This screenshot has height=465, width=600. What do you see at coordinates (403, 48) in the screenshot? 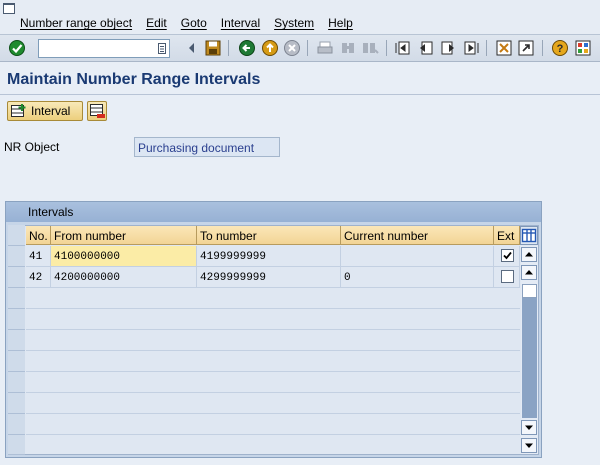
I see `first-page-icon` at bounding box center [403, 48].